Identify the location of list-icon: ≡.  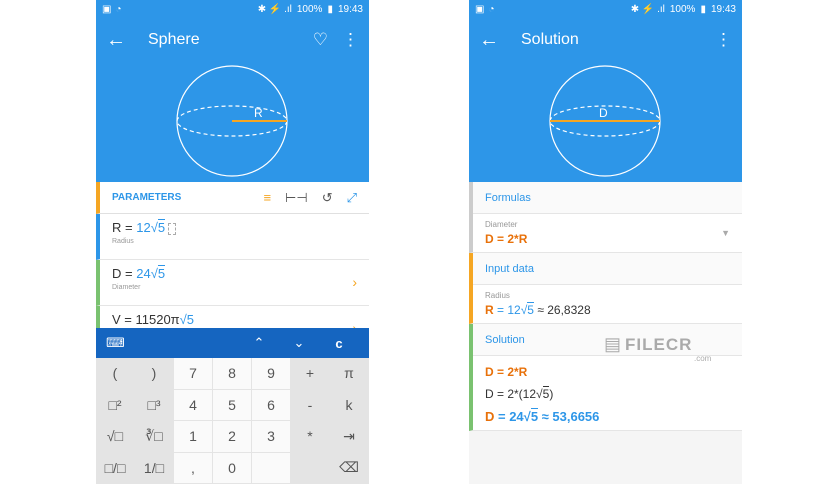
(267, 197).